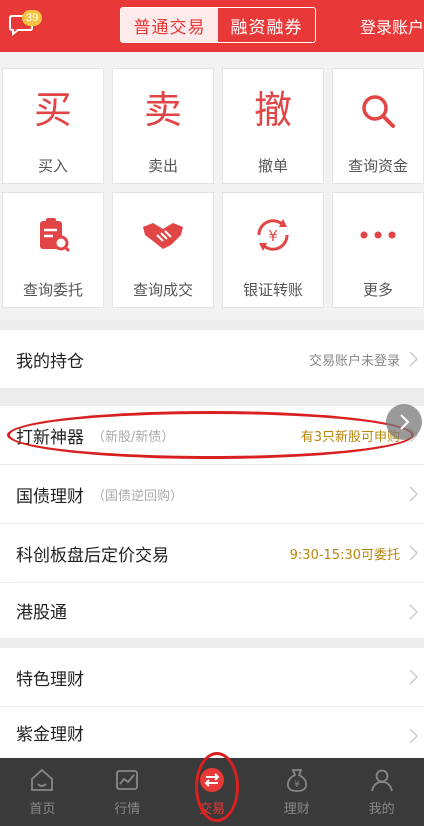 This screenshot has height=826, width=424. Describe the element at coordinates (378, 235) in the screenshot. I see `more-dots-icon` at that location.